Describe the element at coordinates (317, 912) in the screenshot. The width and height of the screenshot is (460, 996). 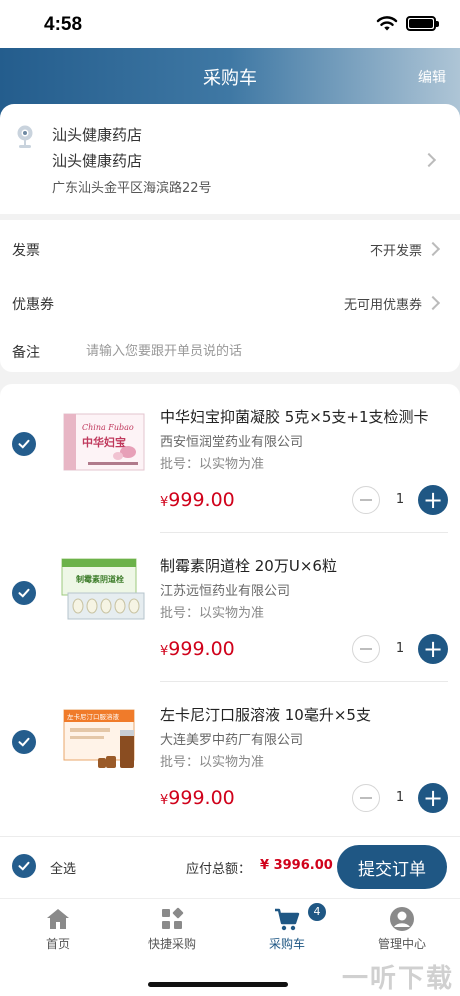
I see `cart-count-badge: 4` at that location.